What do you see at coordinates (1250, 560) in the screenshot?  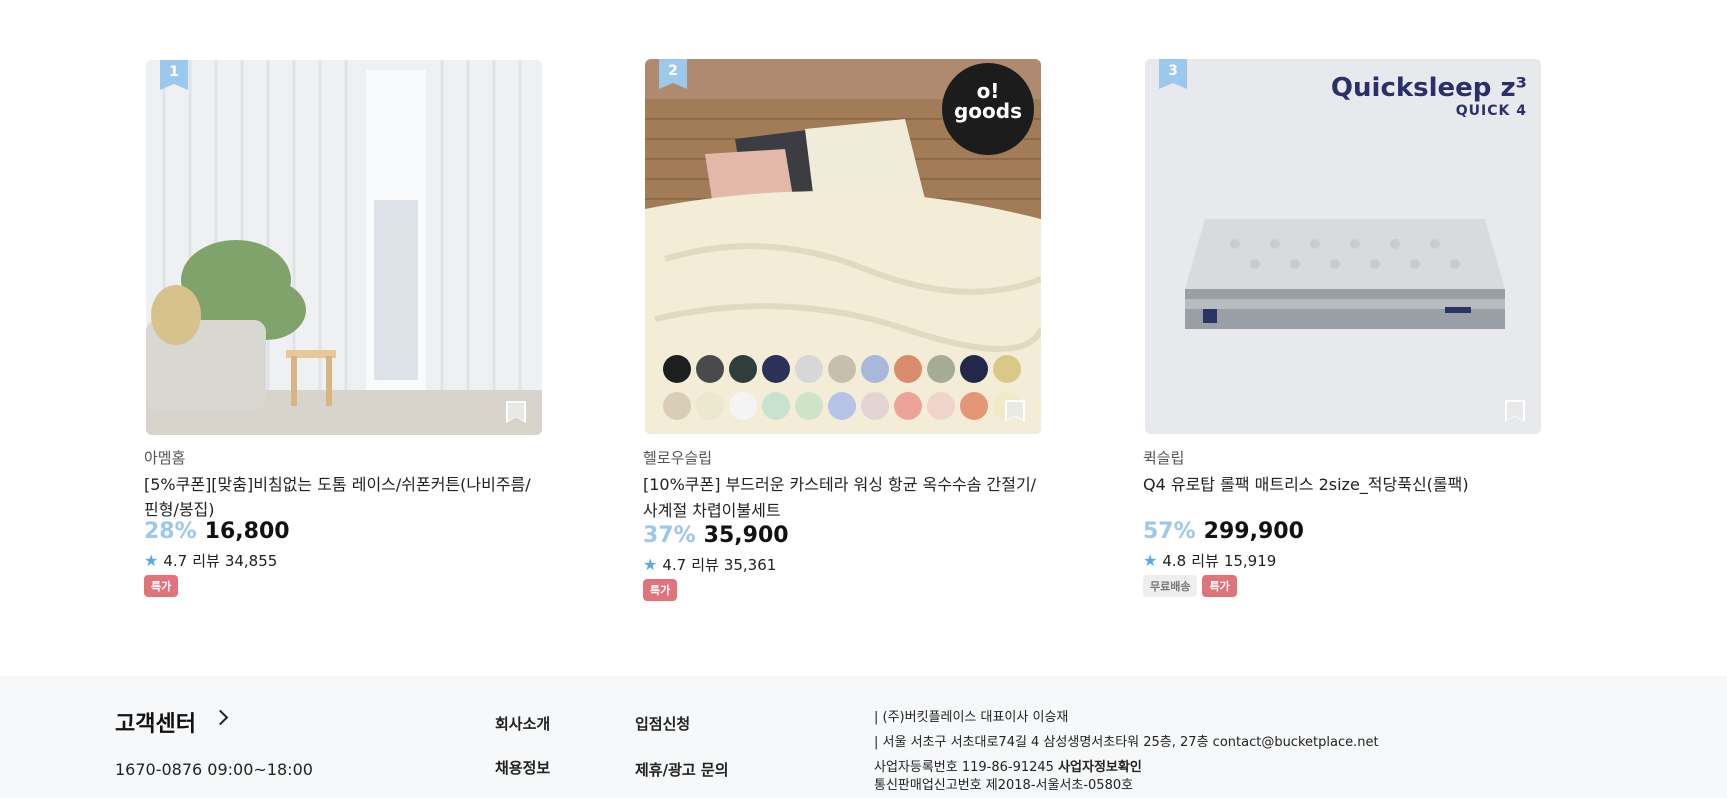 I see `review-count: 15,919` at bounding box center [1250, 560].